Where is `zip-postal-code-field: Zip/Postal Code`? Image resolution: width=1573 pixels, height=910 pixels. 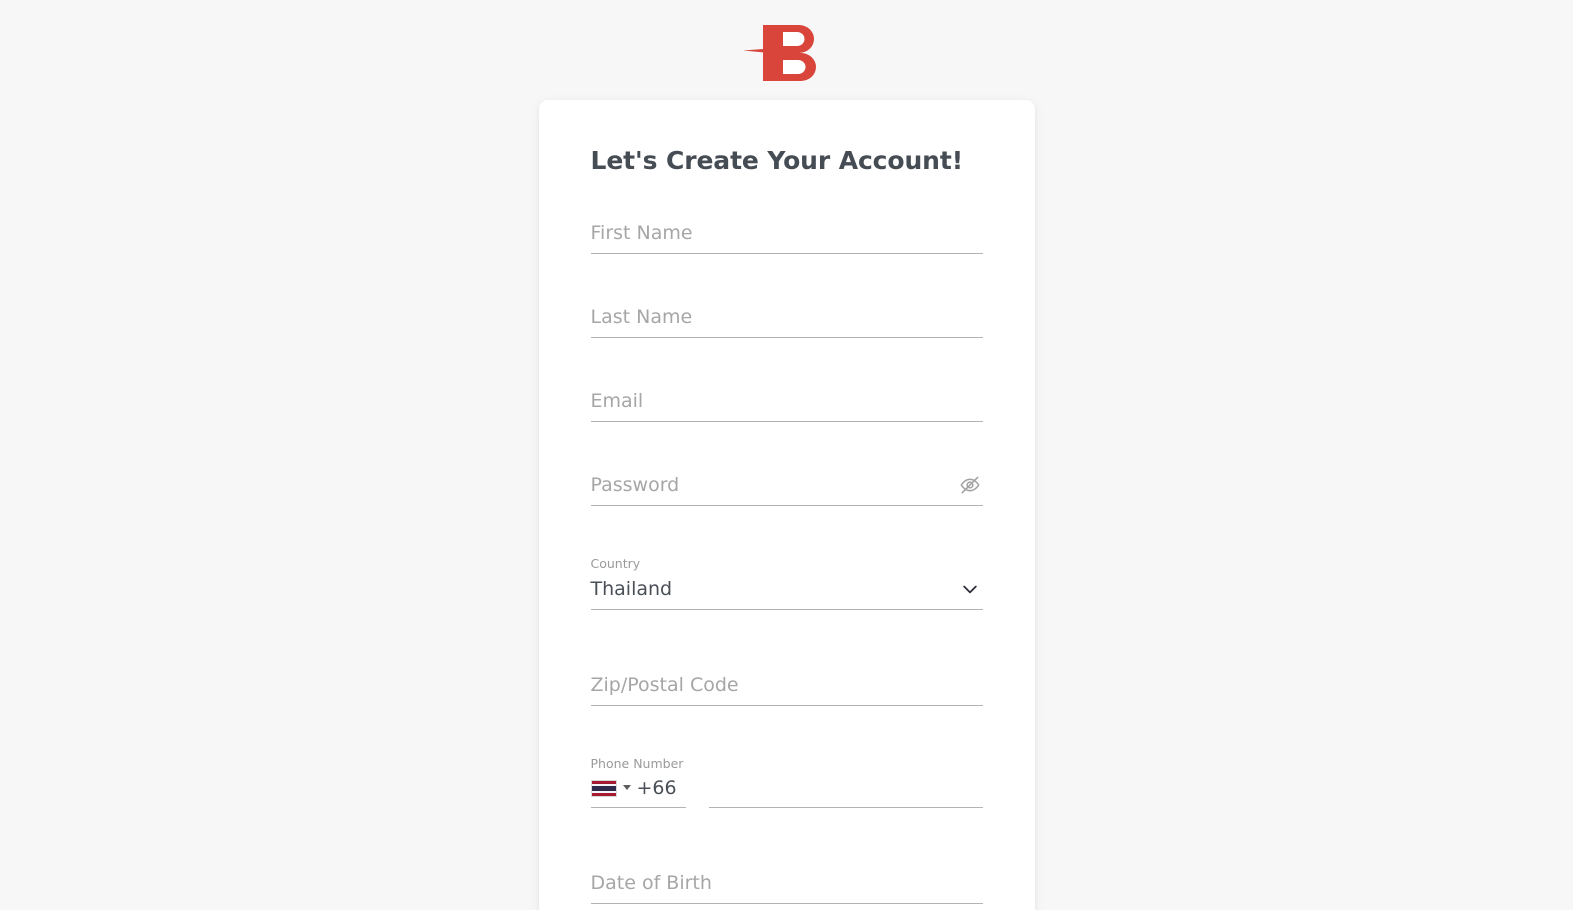 zip-postal-code-field: Zip/Postal Code is located at coordinates (786, 689).